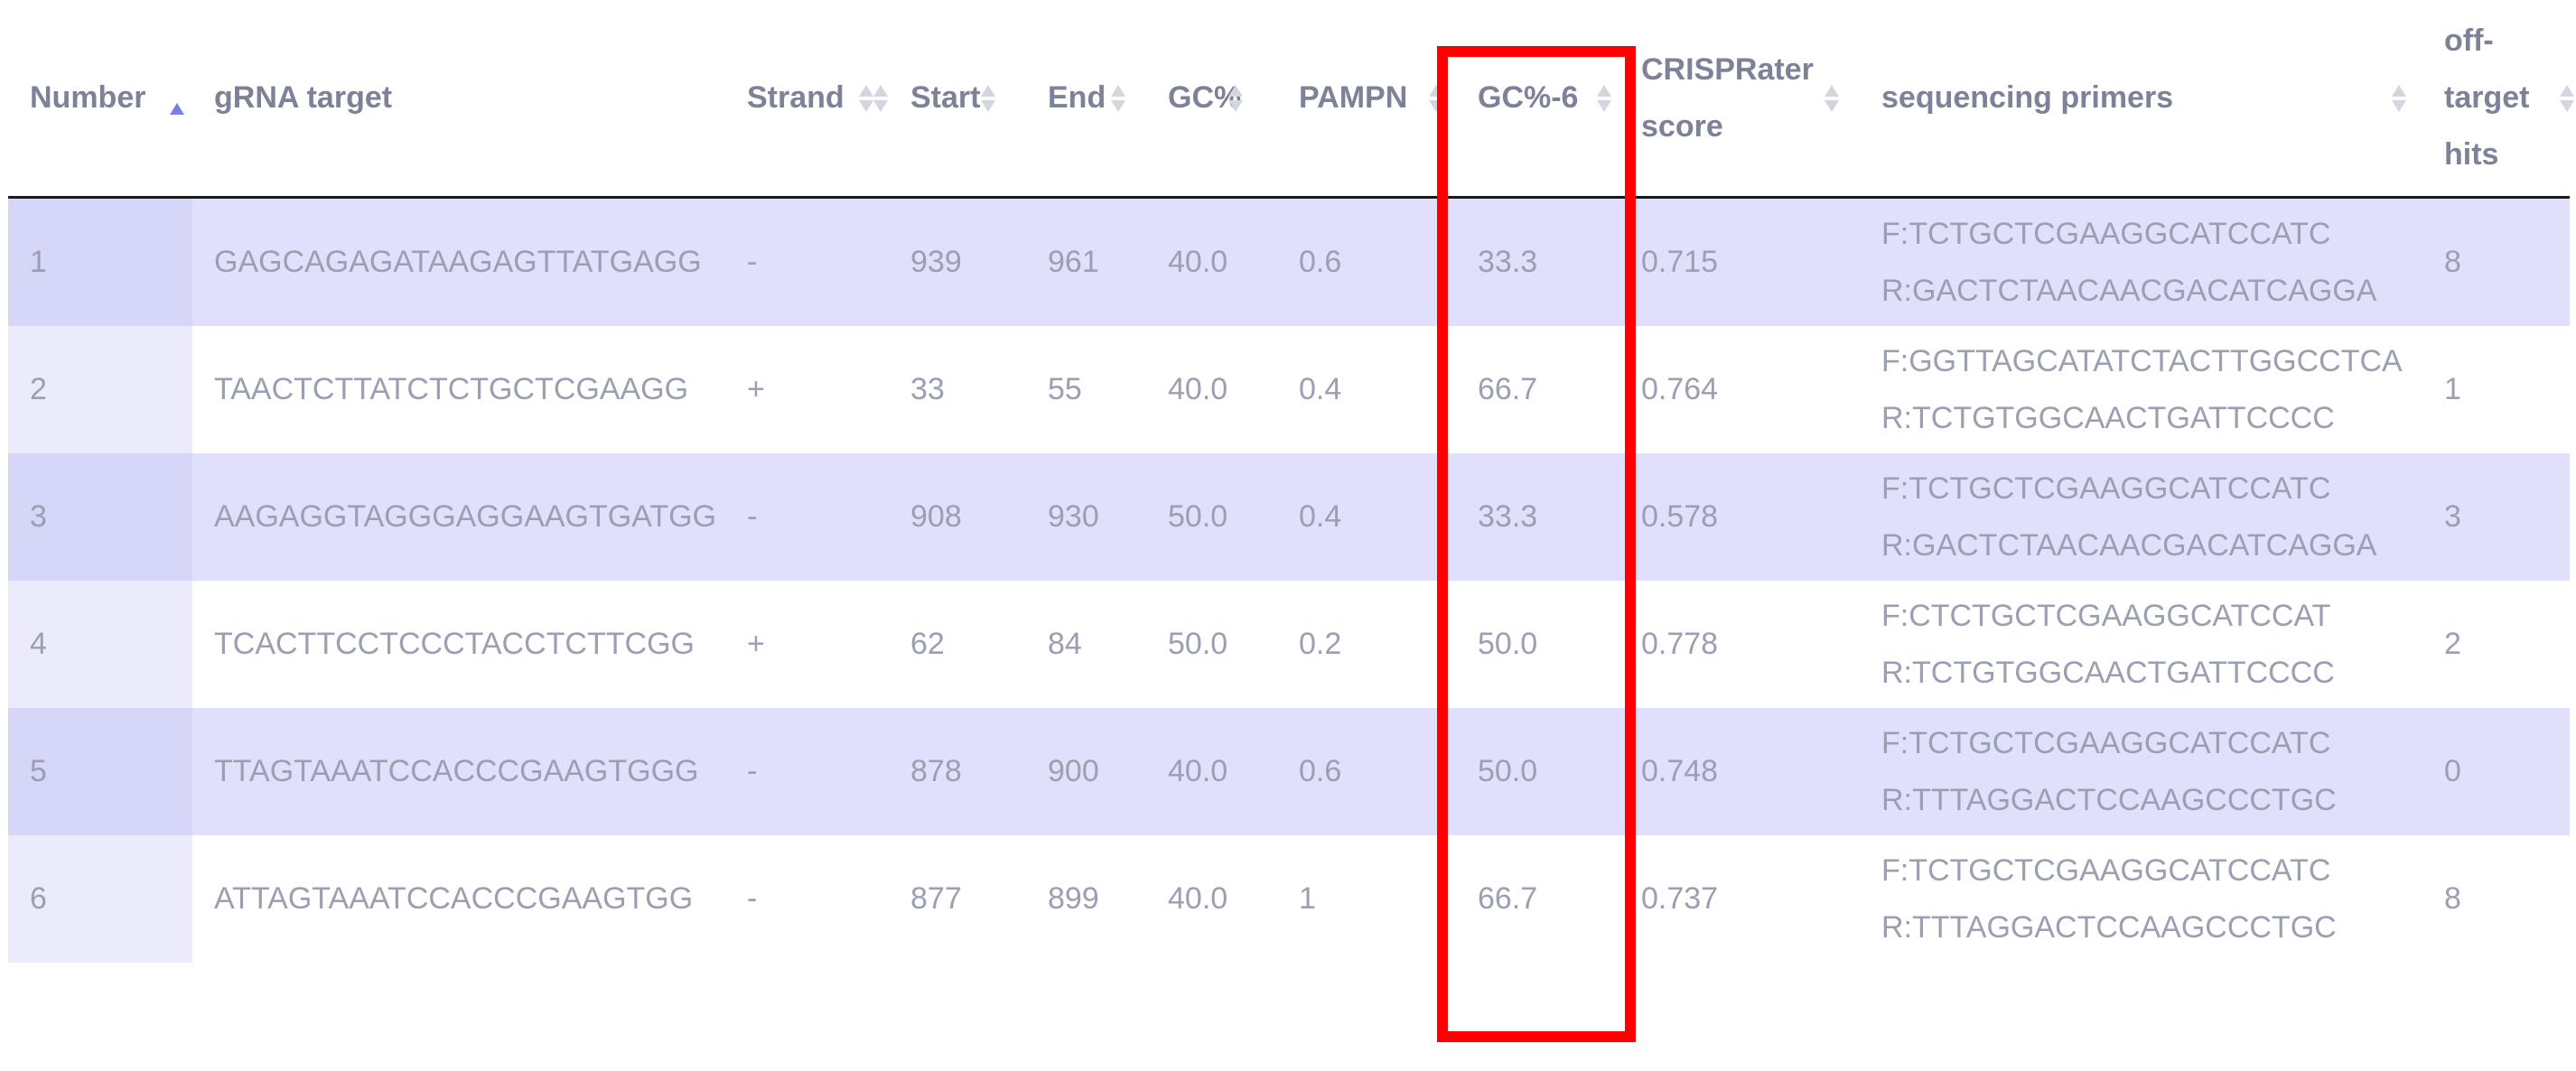 The height and width of the screenshot is (1071, 2576). What do you see at coordinates (2496, 390) in the screenshot?
I see `cell-offtarget: 1` at bounding box center [2496, 390].